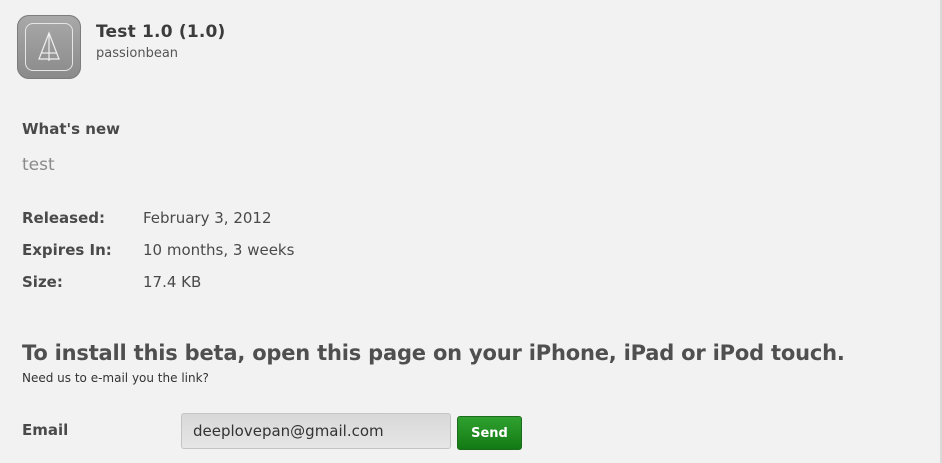  I want to click on app-title: Test 1.0 (1.0), so click(161, 32).